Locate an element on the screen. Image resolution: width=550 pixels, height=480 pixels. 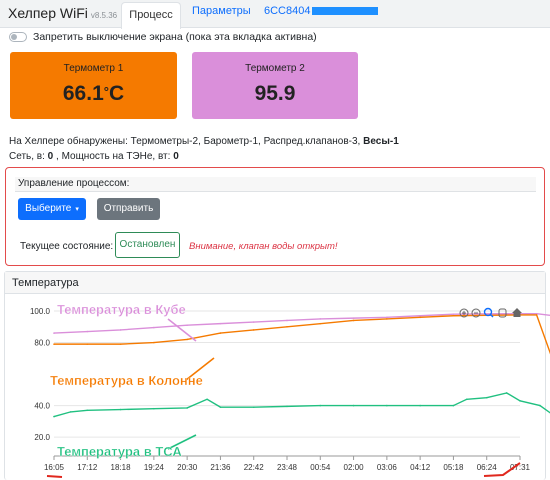
legend-pointer is located at coordinates (182, 330).